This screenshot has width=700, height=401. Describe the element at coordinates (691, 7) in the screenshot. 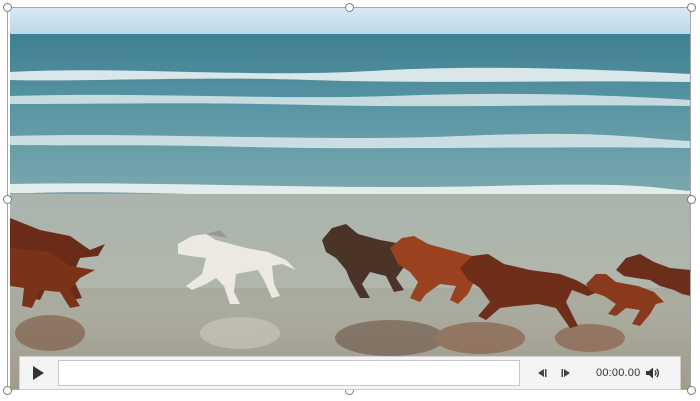

I see `resize-handle-top-right` at that location.